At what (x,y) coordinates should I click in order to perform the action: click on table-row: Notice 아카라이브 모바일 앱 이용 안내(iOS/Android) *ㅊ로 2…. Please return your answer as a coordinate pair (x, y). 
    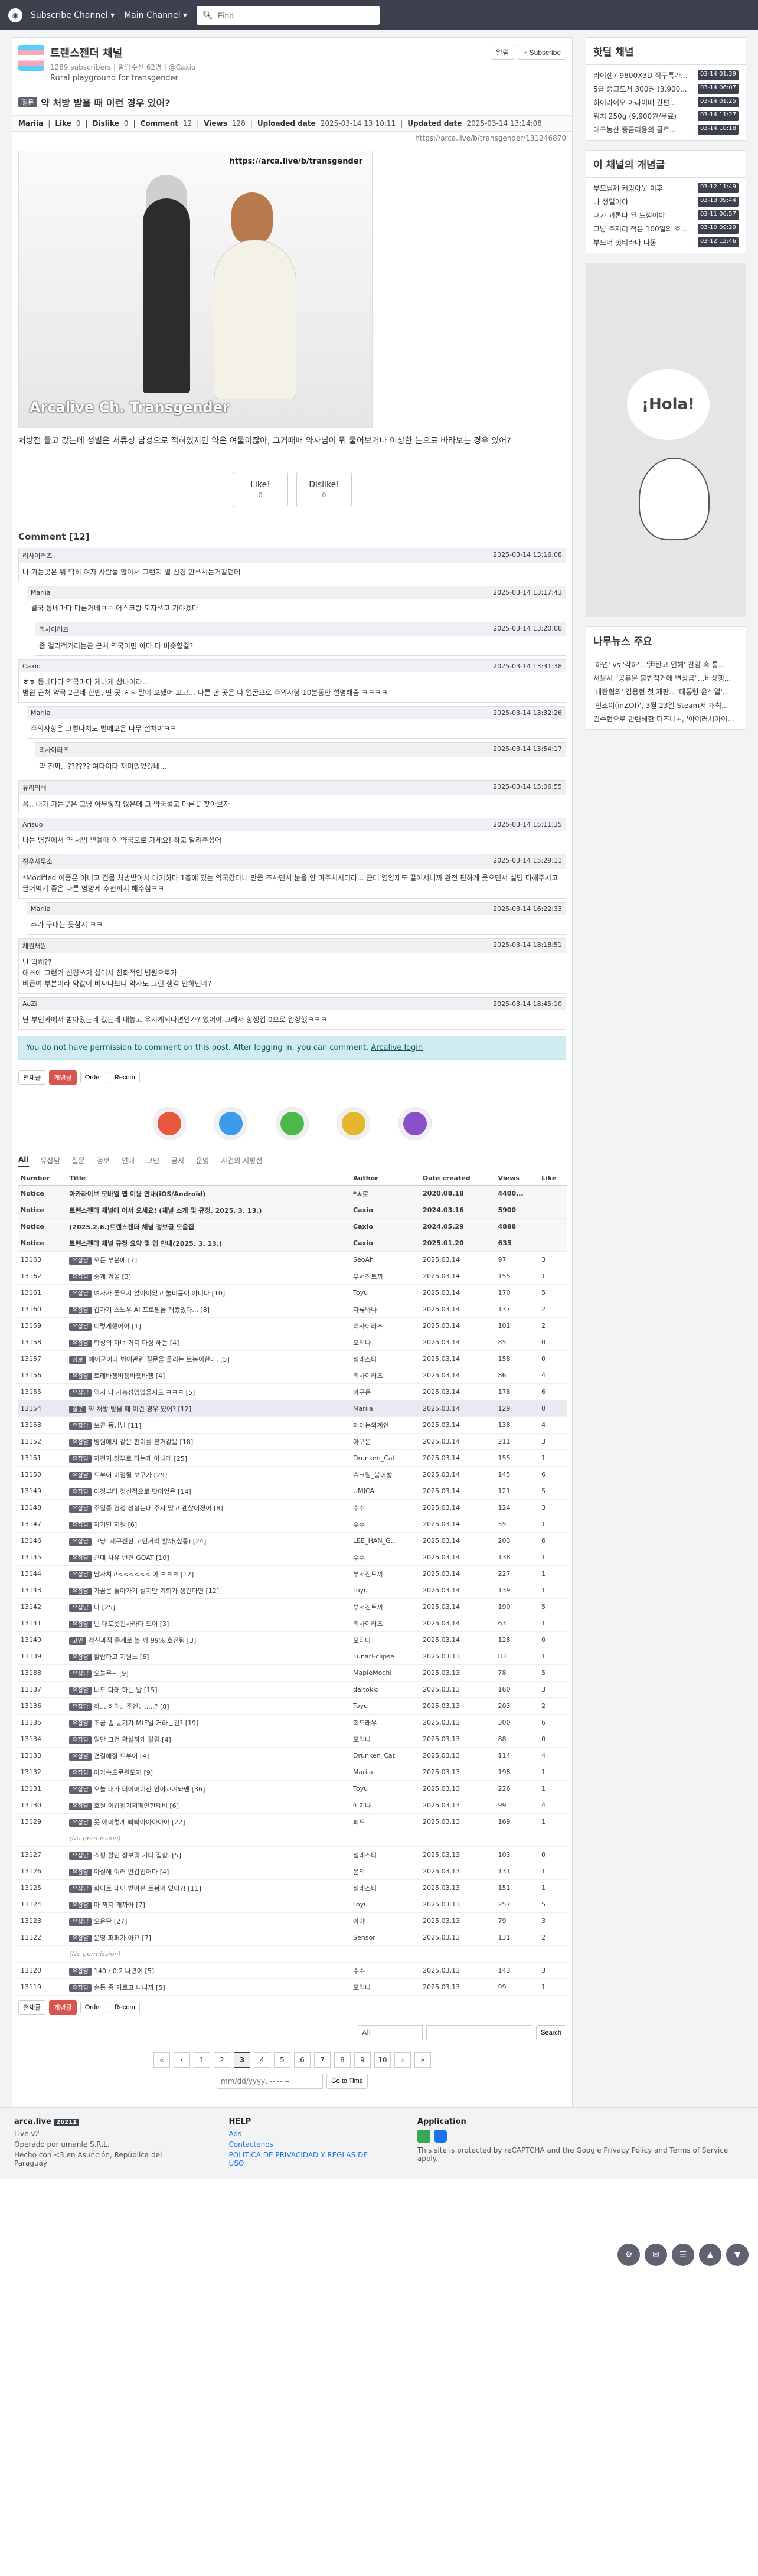
    Looking at the image, I should click on (292, 1193).